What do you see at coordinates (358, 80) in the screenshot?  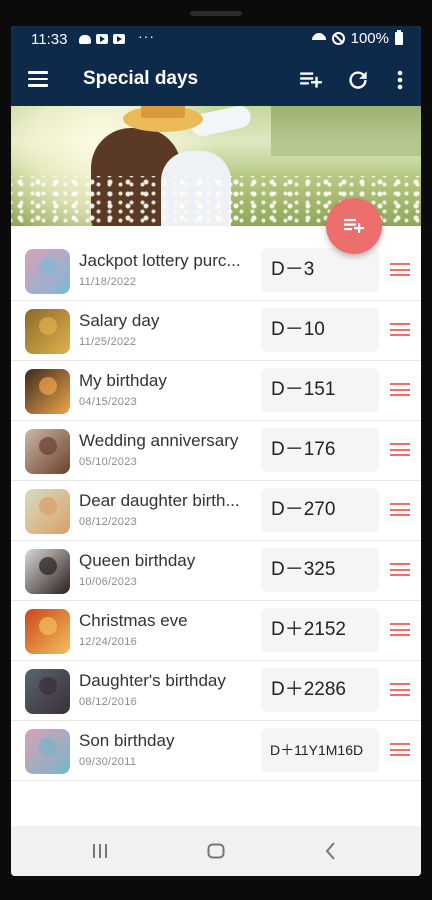 I see `refresh-icon` at bounding box center [358, 80].